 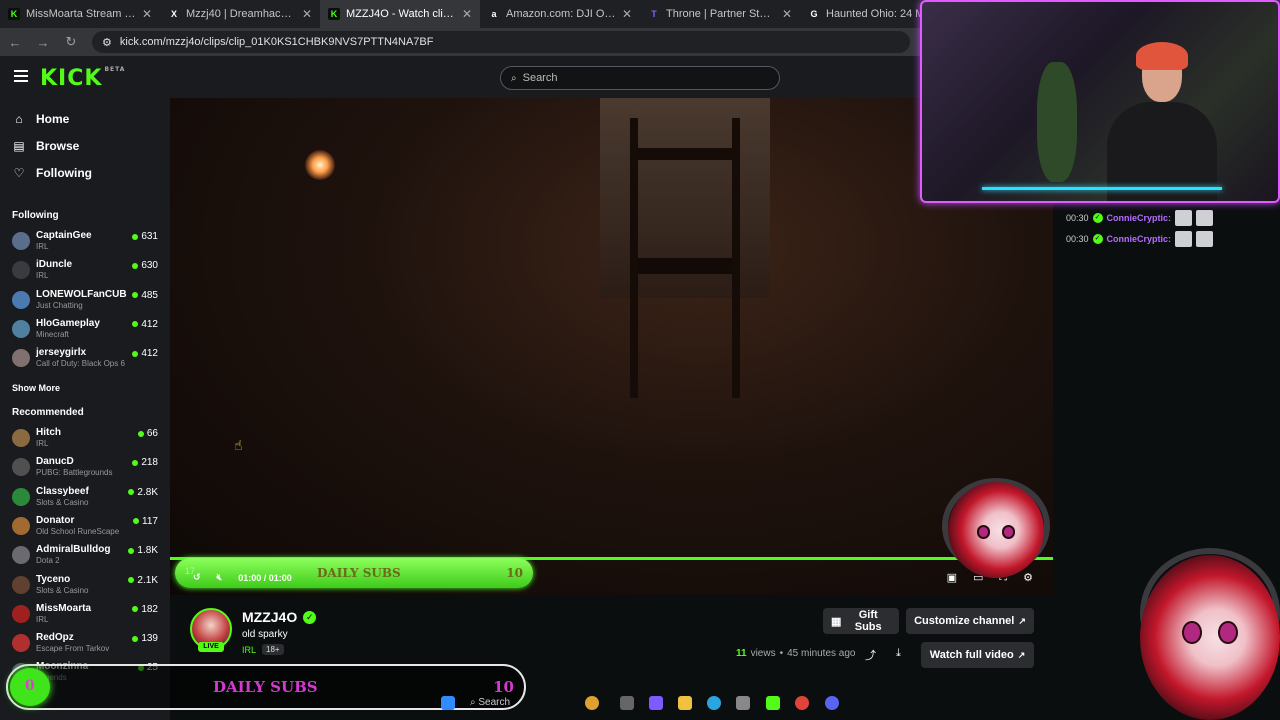 What do you see at coordinates (87, 272) in the screenshot?
I see `sidebar-channel: iDuncle IRL 630` at bounding box center [87, 272].